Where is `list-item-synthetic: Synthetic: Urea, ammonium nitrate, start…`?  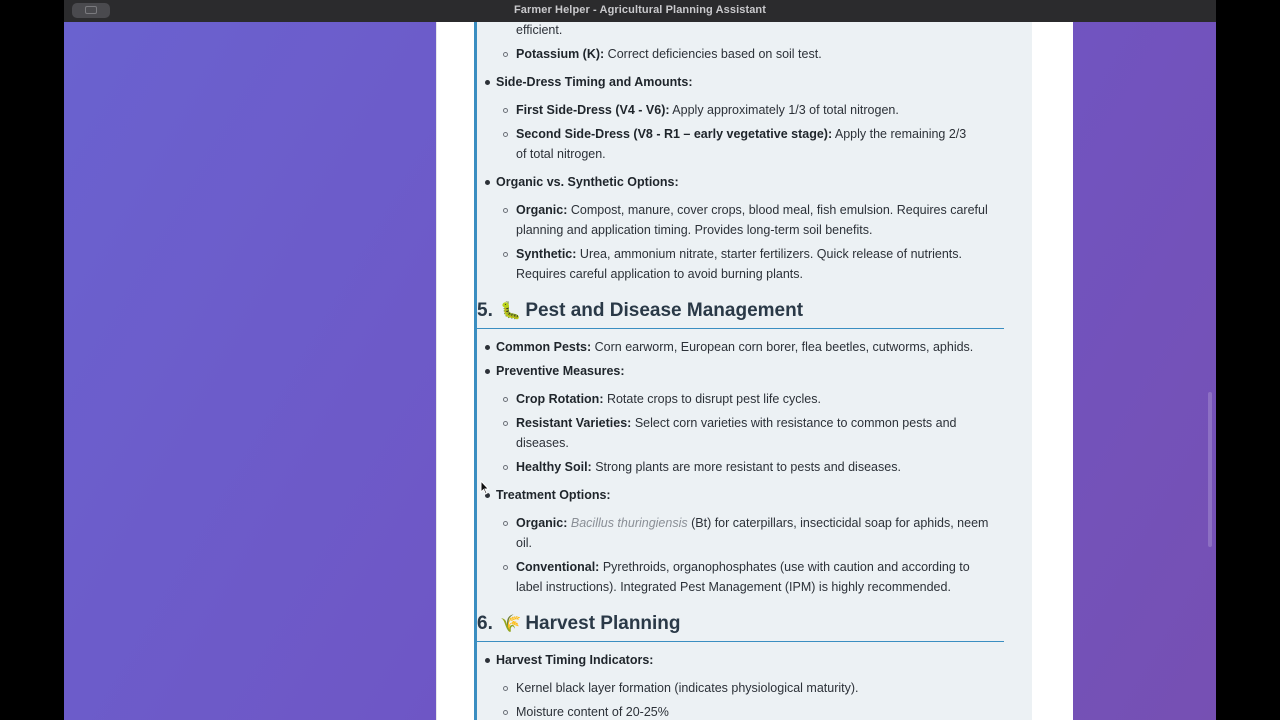 list-item-synthetic: Synthetic: Urea, ammonium nitrate, start… is located at coordinates (739, 254).